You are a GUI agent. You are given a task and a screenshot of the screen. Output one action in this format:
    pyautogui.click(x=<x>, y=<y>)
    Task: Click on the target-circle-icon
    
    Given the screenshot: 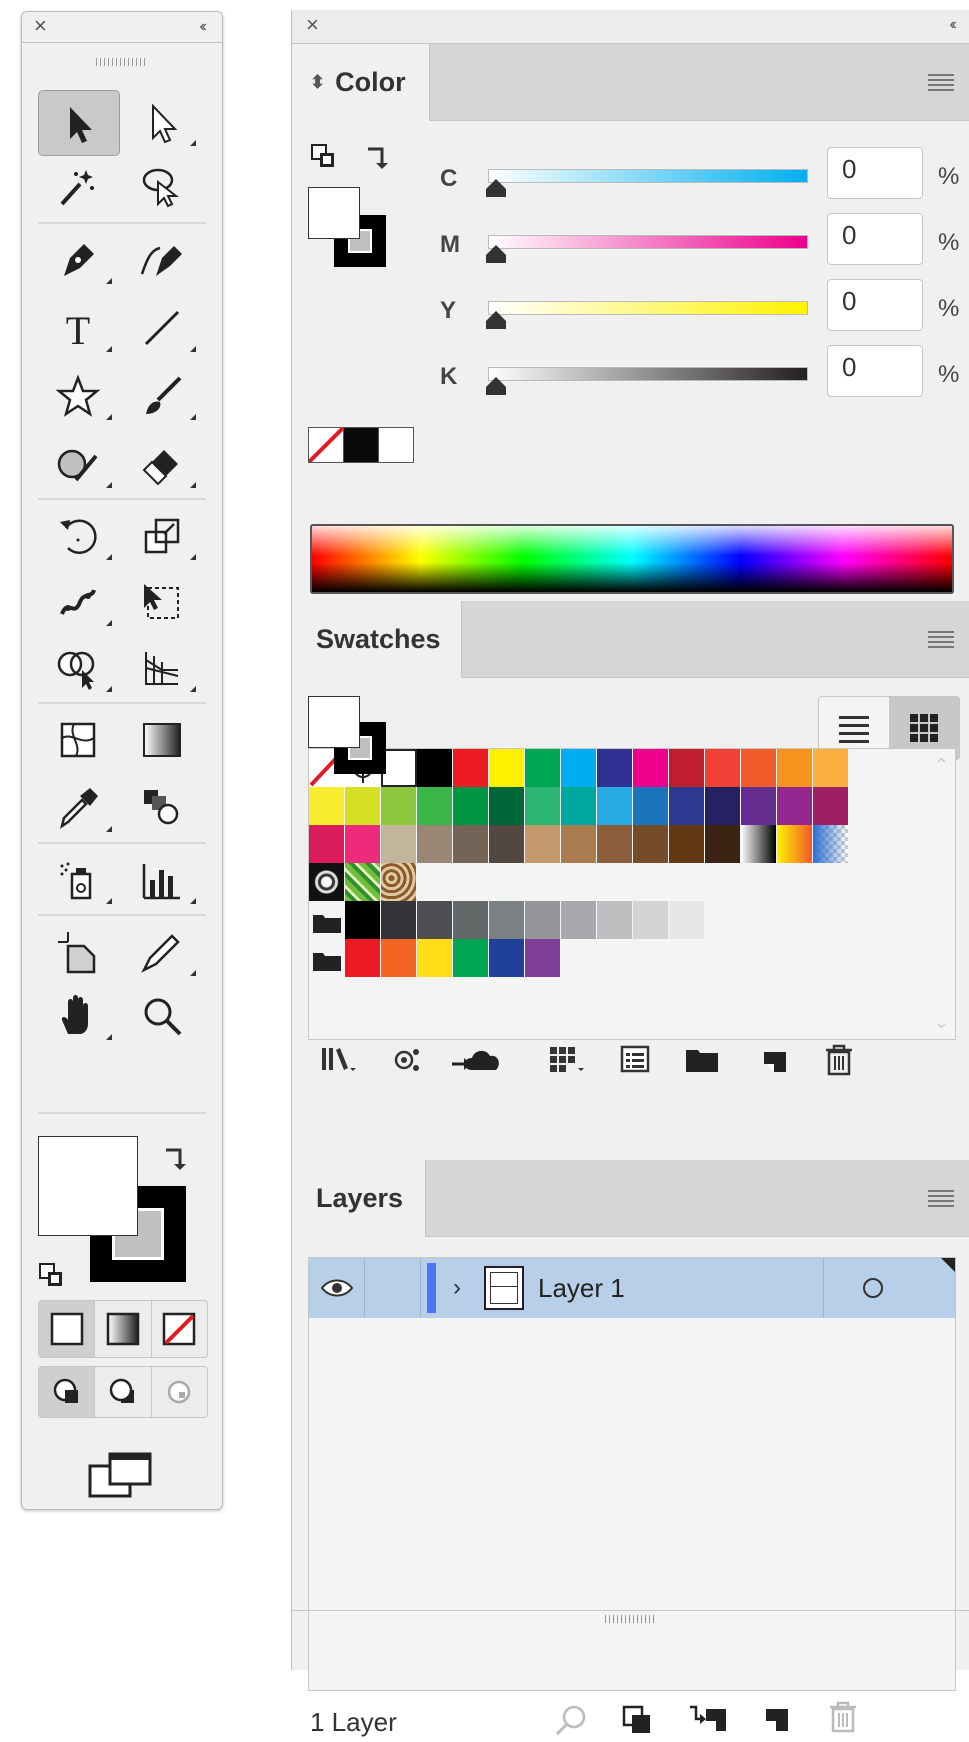 What is the action you would take?
    pyautogui.click(x=873, y=1290)
    